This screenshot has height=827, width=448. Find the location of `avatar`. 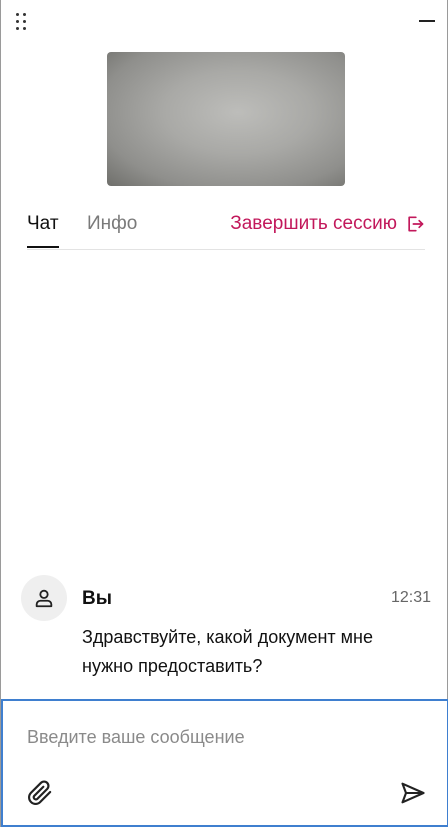

avatar is located at coordinates (44, 598).